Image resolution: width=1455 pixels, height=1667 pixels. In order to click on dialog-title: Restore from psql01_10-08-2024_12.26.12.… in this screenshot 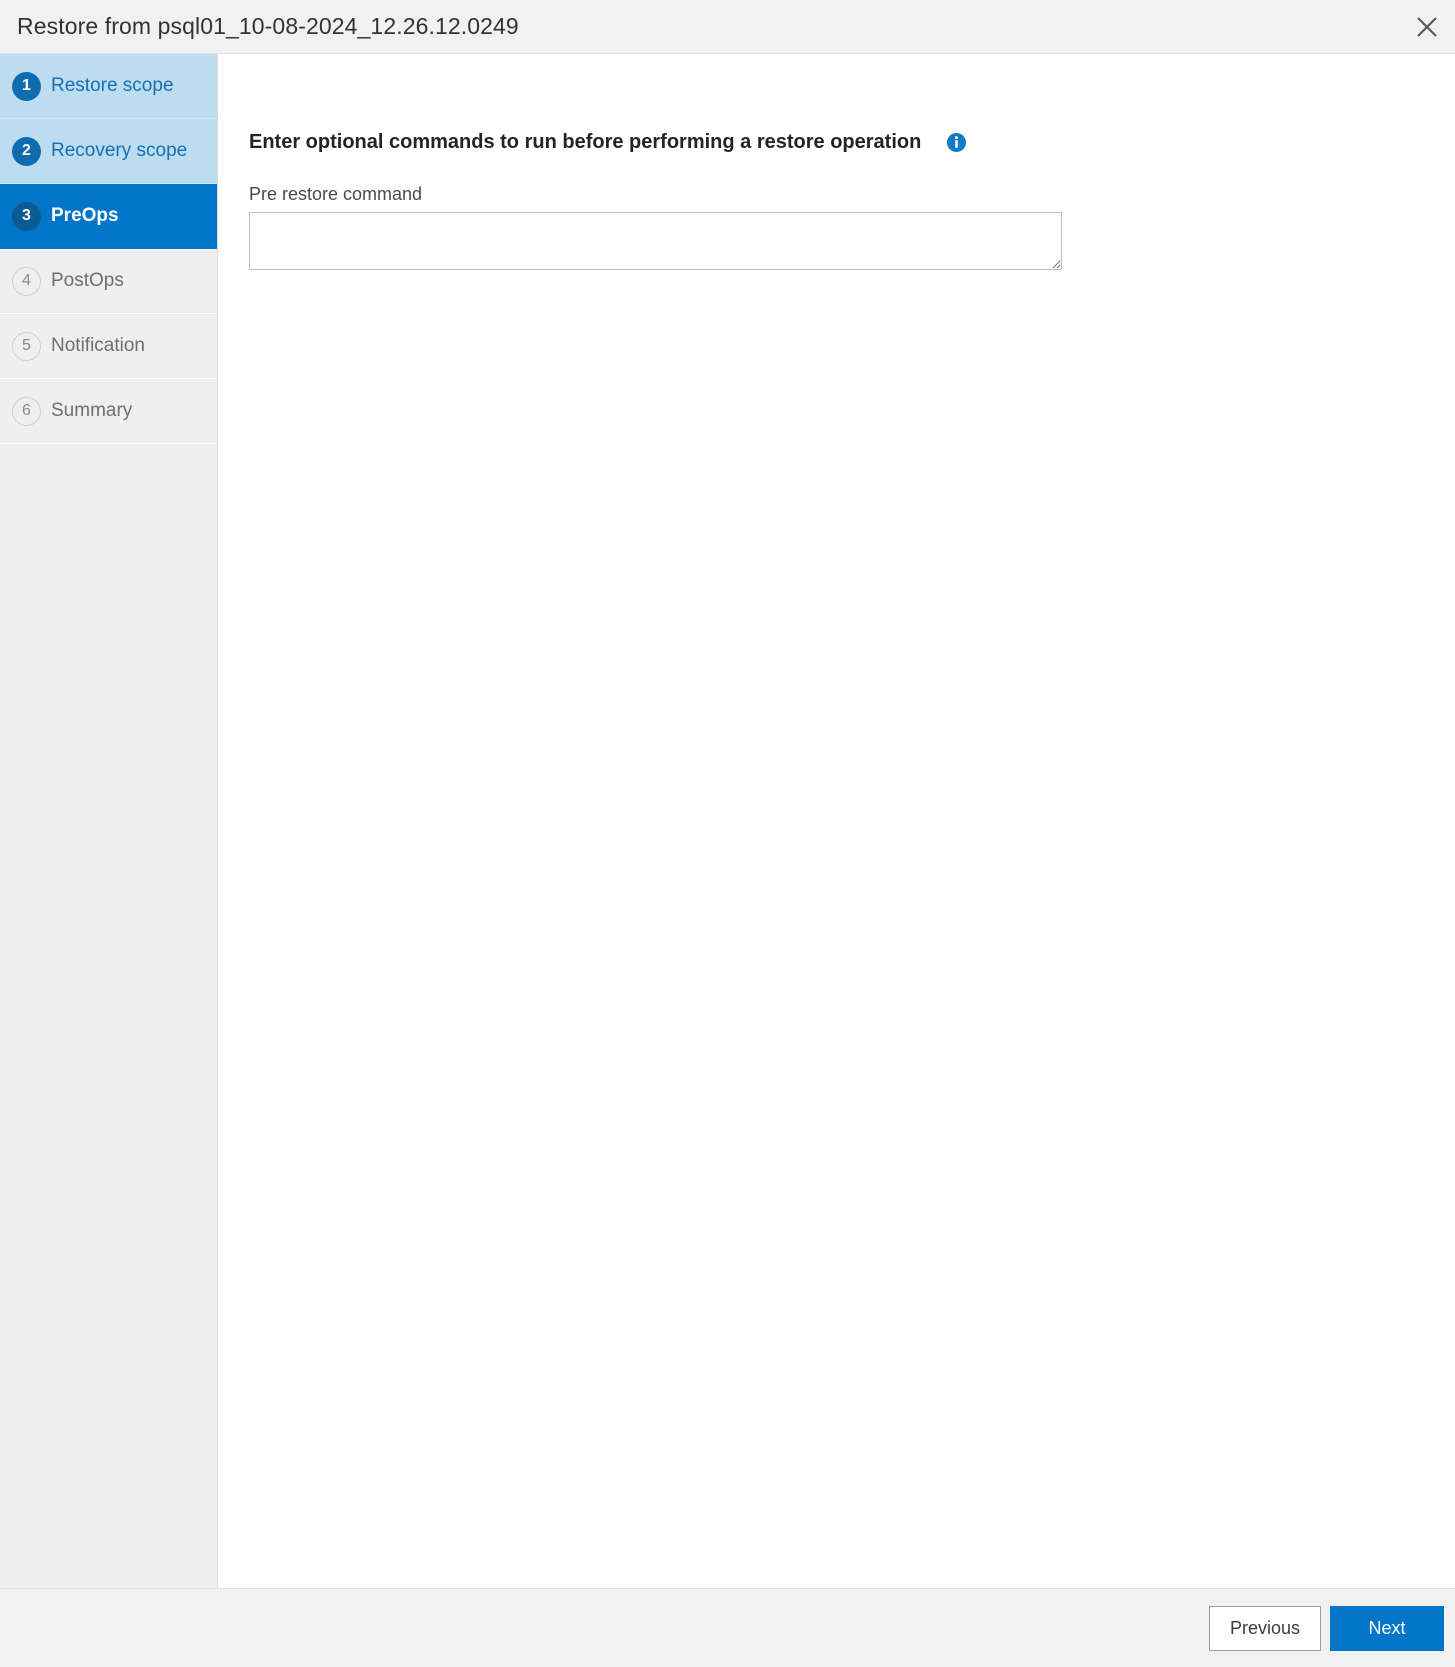, I will do `click(268, 26)`.